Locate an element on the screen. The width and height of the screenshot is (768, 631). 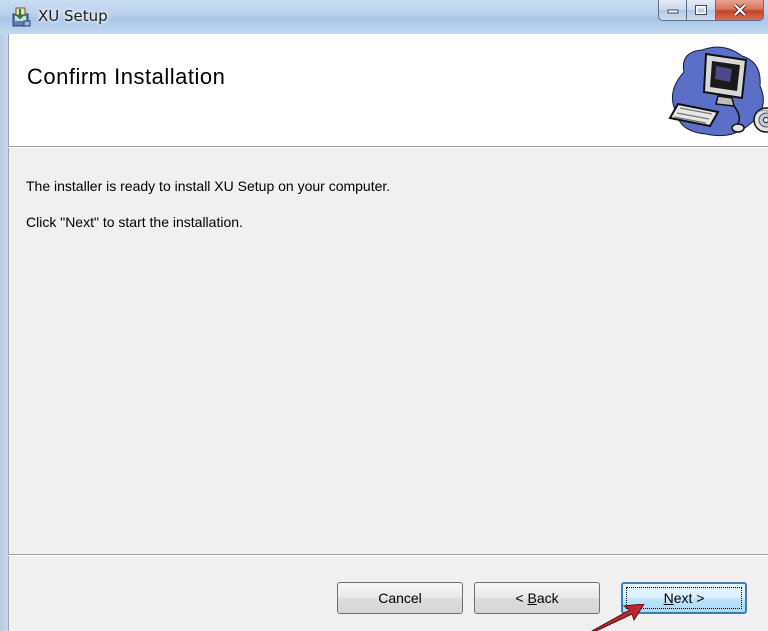
computer-setup-illustration is located at coordinates (718, 91).